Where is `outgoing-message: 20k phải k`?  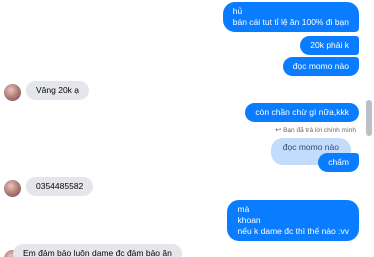
outgoing-message: 20k phải k is located at coordinates (329, 45).